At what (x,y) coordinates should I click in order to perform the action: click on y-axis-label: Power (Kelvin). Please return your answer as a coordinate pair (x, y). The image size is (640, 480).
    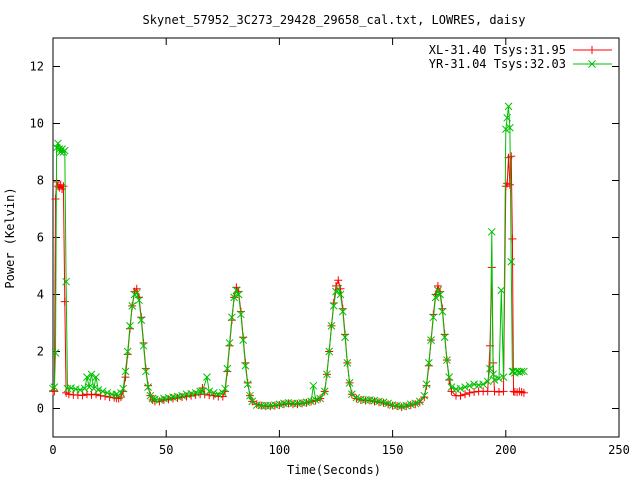
    Looking at the image, I should click on (10, 237).